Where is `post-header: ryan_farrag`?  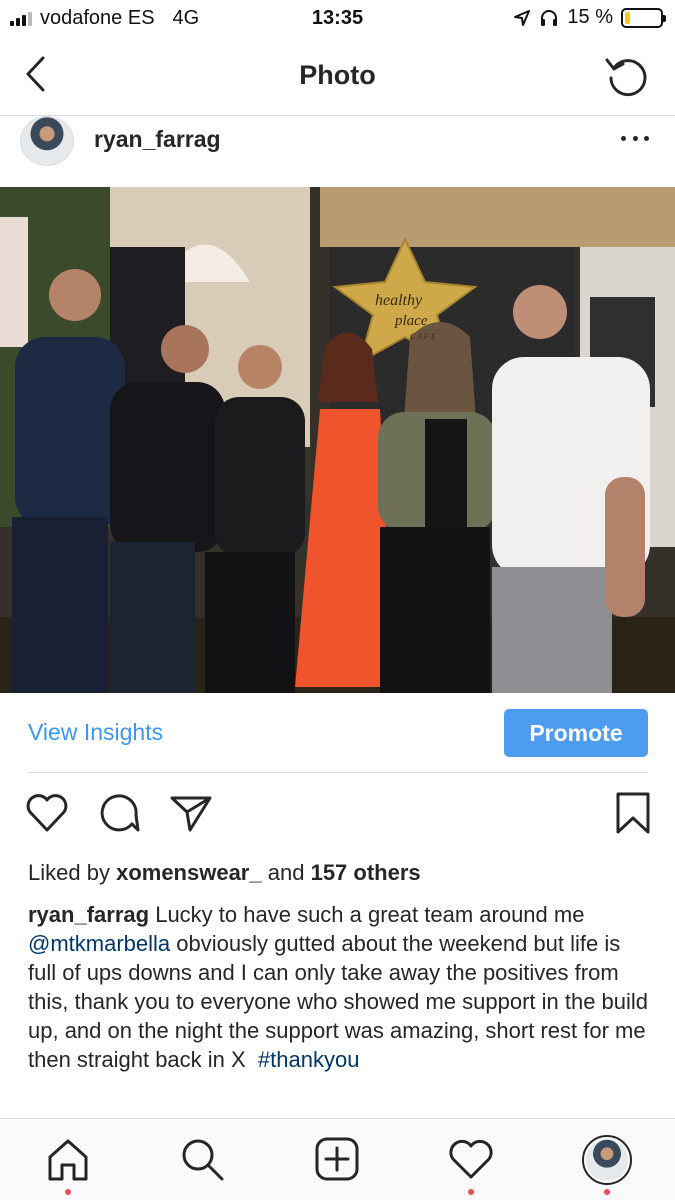
post-header: ryan_farrag is located at coordinates (337, 152).